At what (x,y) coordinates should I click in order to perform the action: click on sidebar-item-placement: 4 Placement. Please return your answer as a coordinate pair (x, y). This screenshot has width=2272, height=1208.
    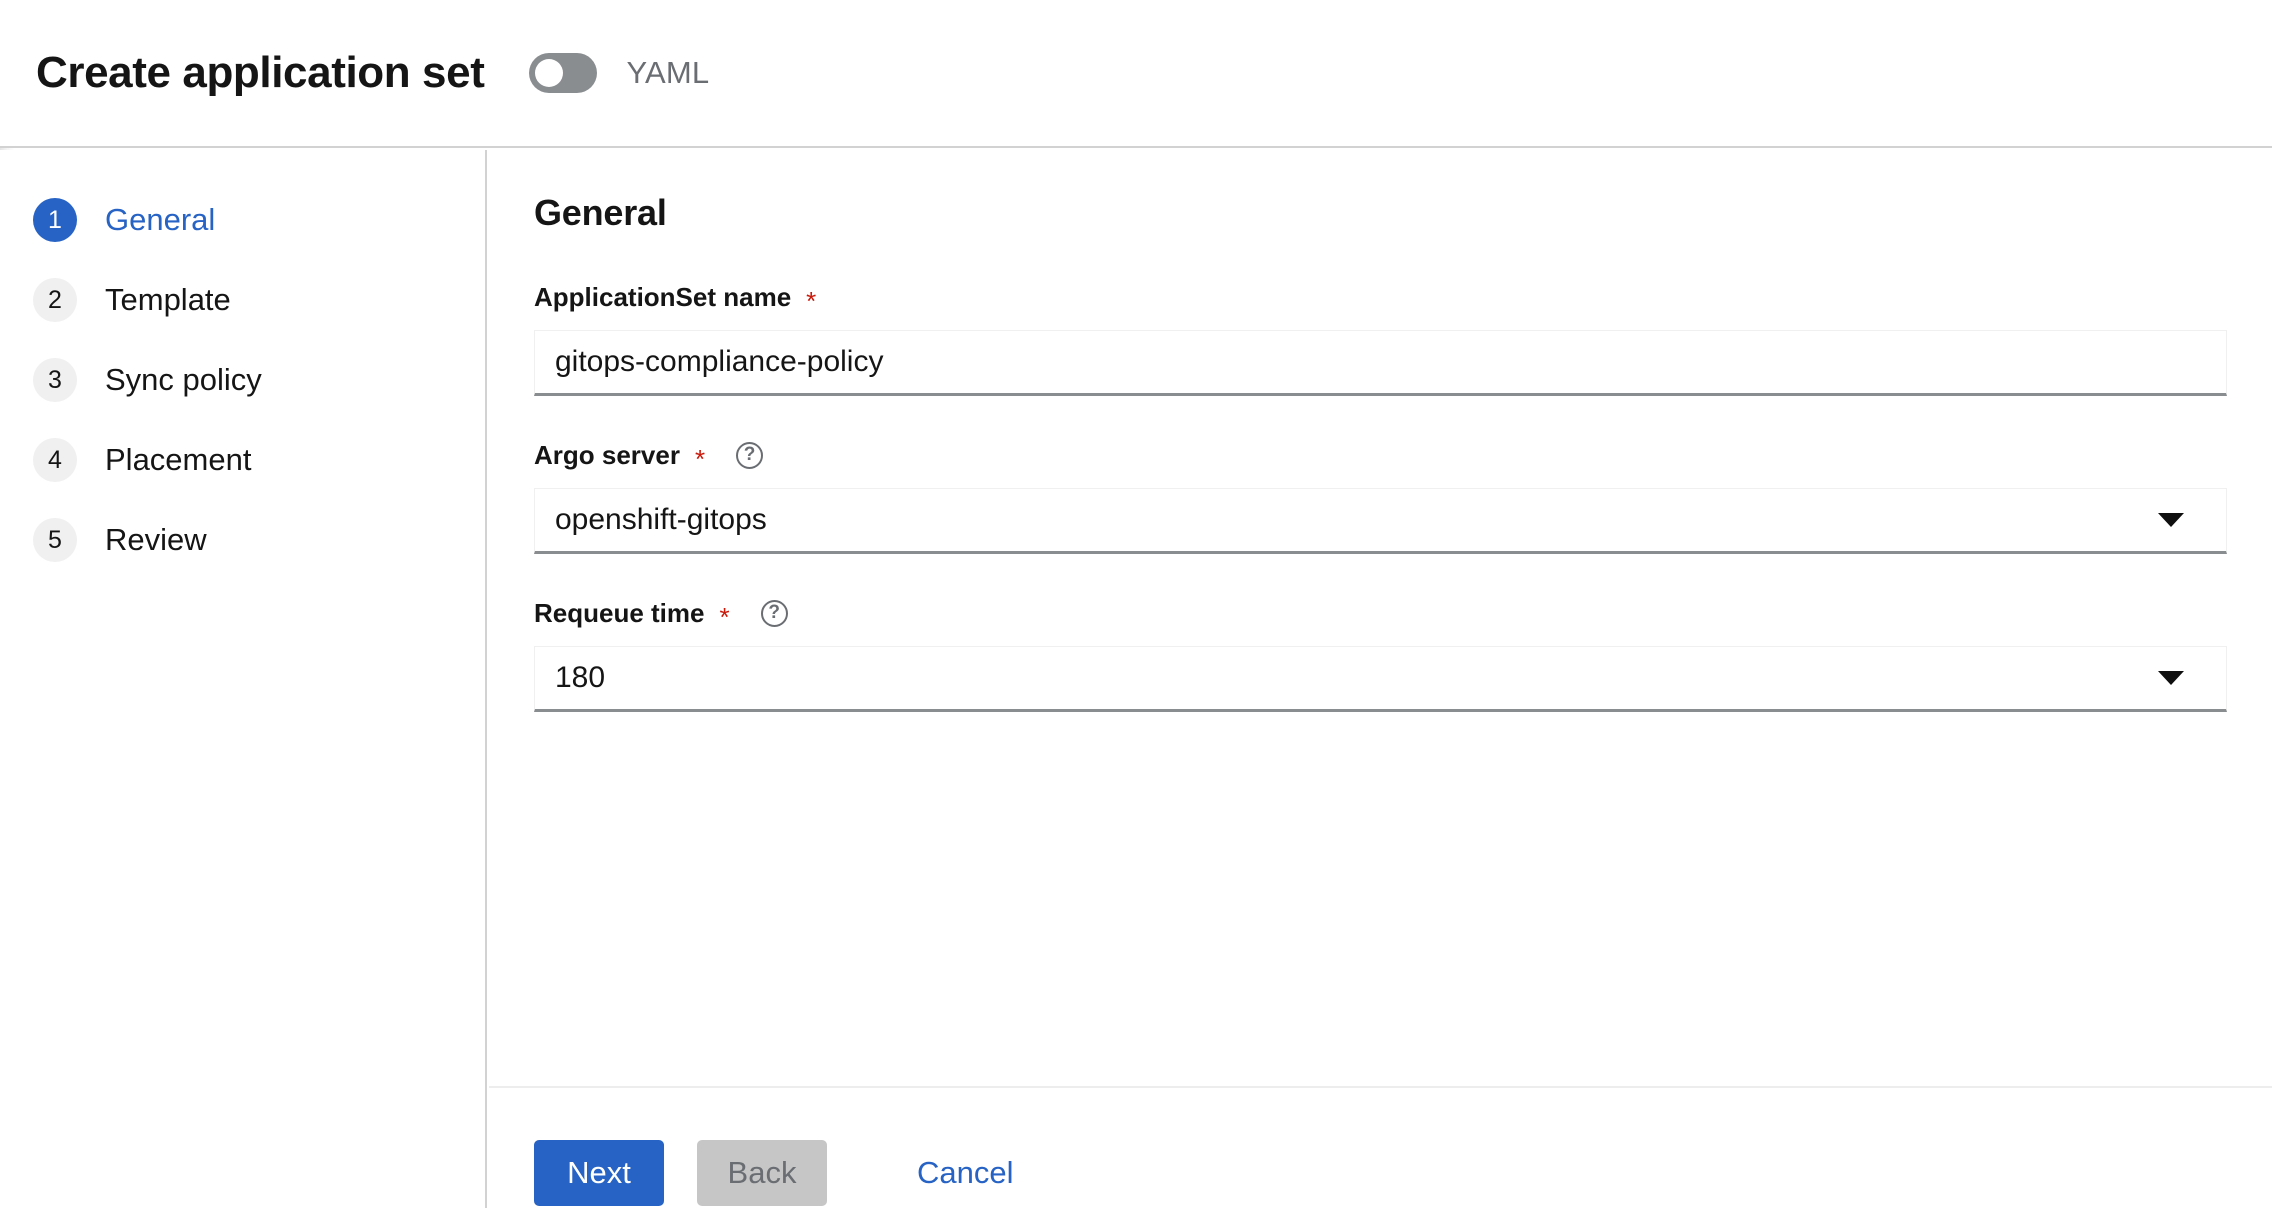
    Looking at the image, I should click on (242, 460).